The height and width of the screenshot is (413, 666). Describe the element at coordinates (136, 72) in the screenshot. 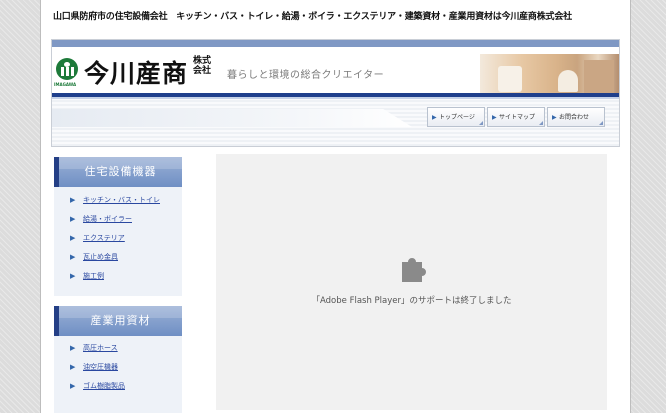

I see `company-name: 今川産商` at that location.